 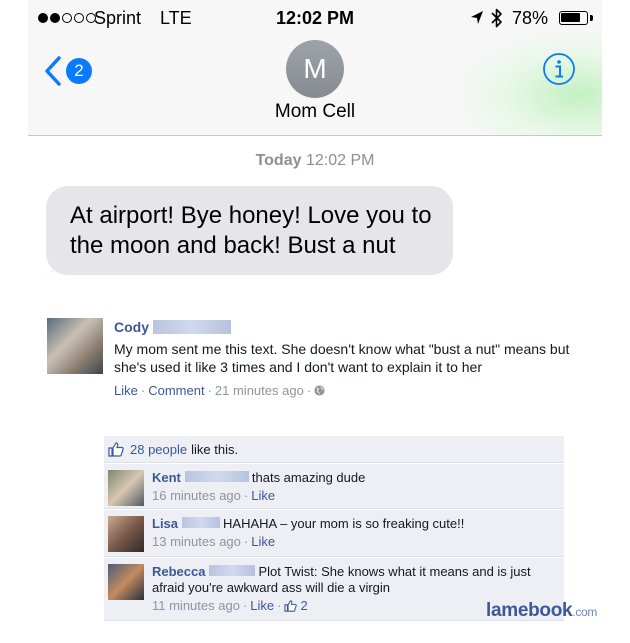 What do you see at coordinates (278, 160) in the screenshot?
I see `timestamp-day: Today` at bounding box center [278, 160].